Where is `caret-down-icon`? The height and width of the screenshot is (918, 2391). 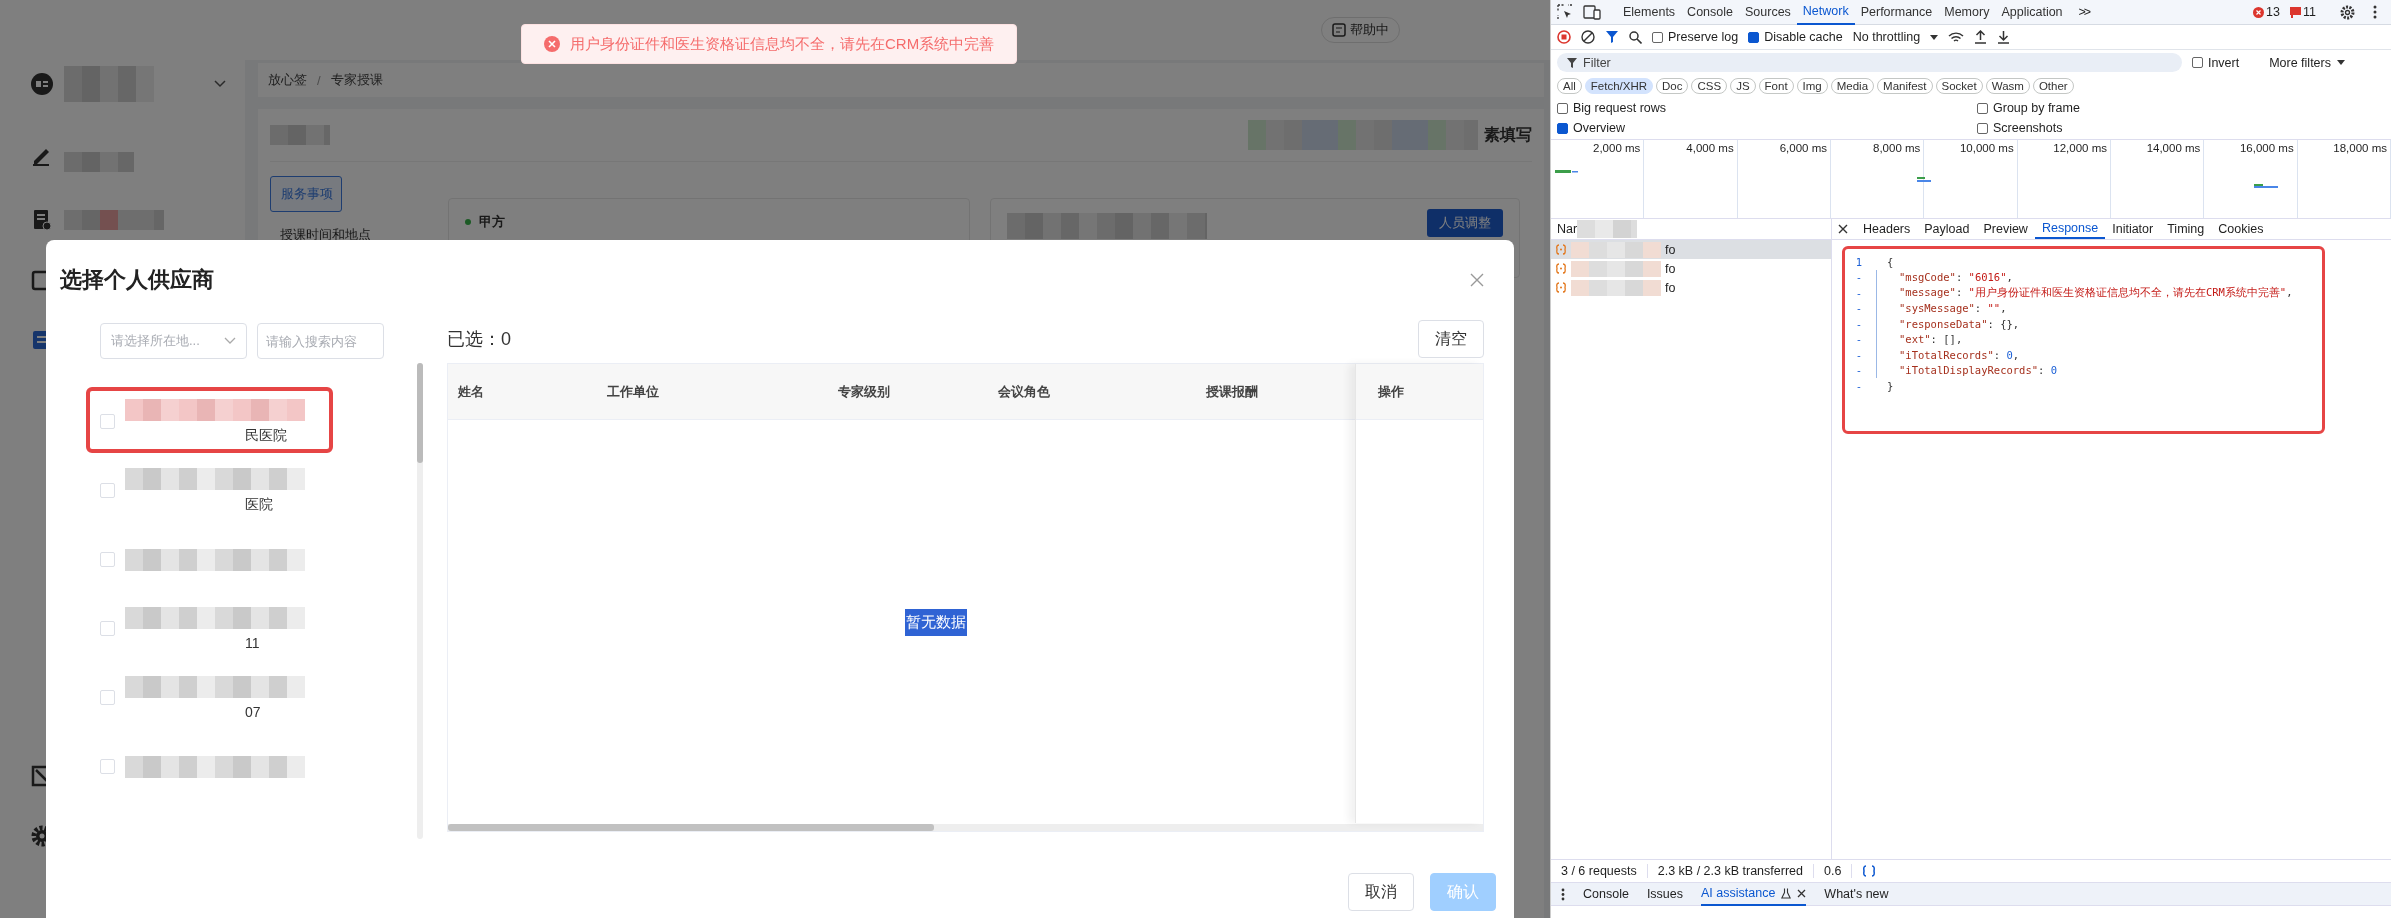 caret-down-icon is located at coordinates (1934, 37).